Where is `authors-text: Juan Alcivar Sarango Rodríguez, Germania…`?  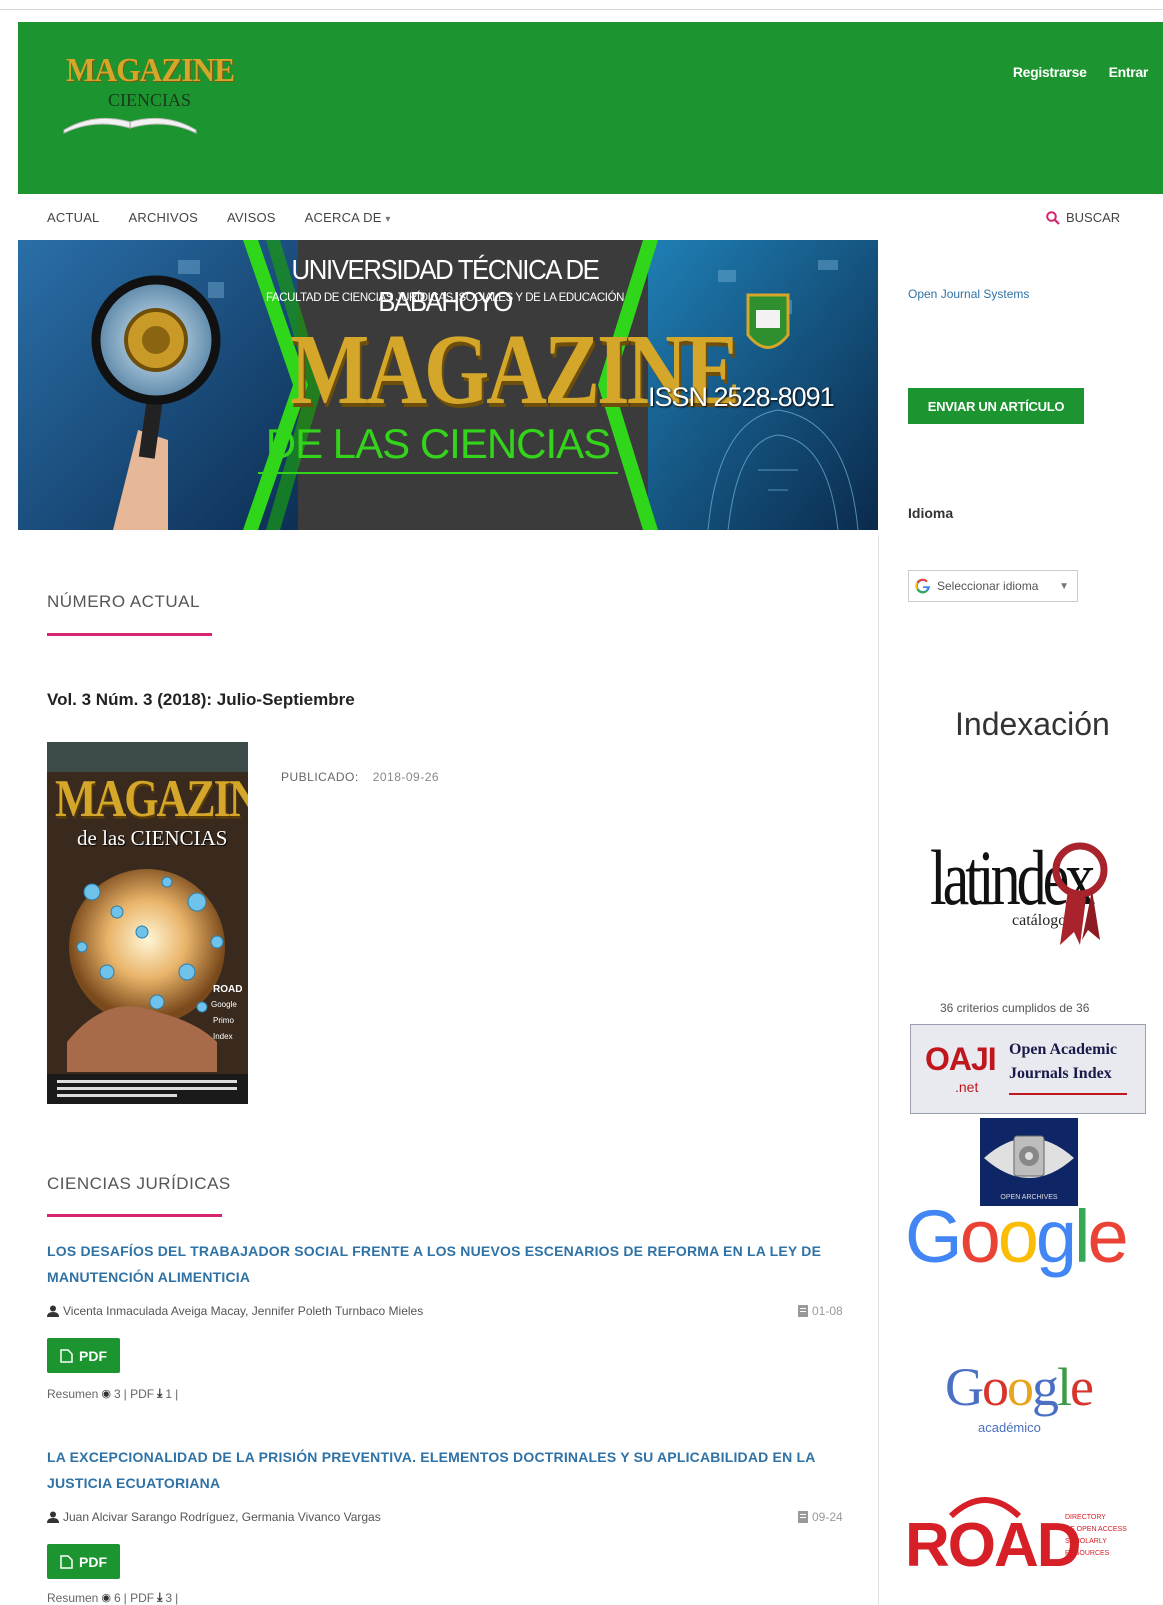 authors-text: Juan Alcivar Sarango Rodríguez, Germania… is located at coordinates (222, 1517).